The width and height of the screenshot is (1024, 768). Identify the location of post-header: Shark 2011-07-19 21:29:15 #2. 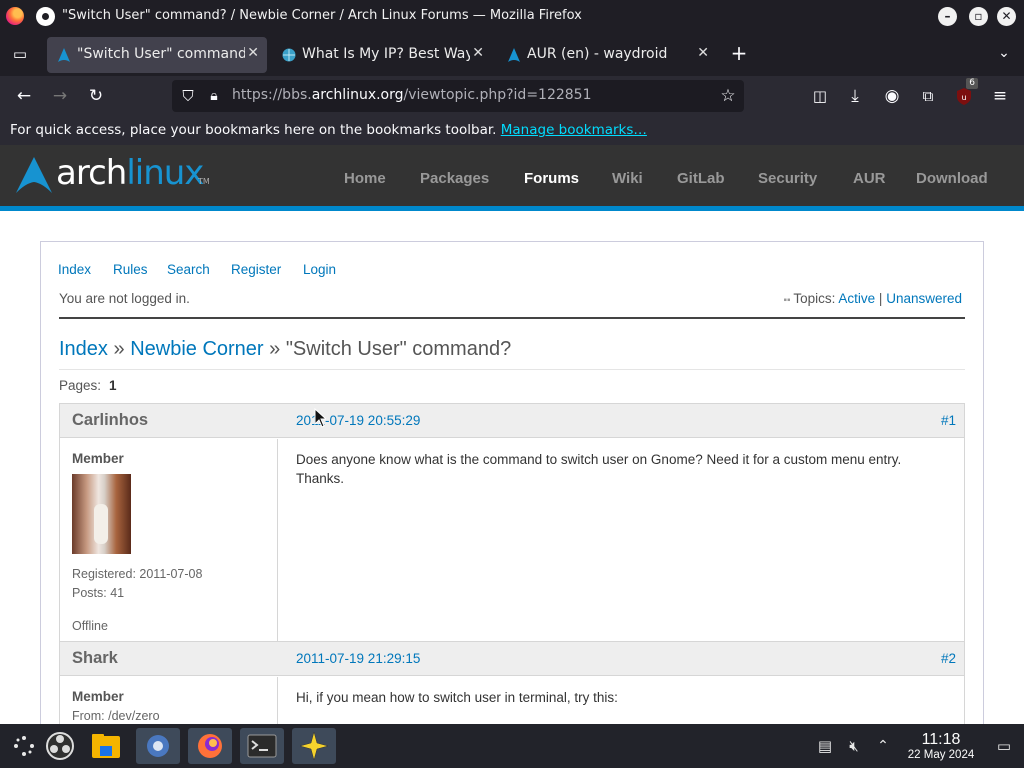
(512, 659).